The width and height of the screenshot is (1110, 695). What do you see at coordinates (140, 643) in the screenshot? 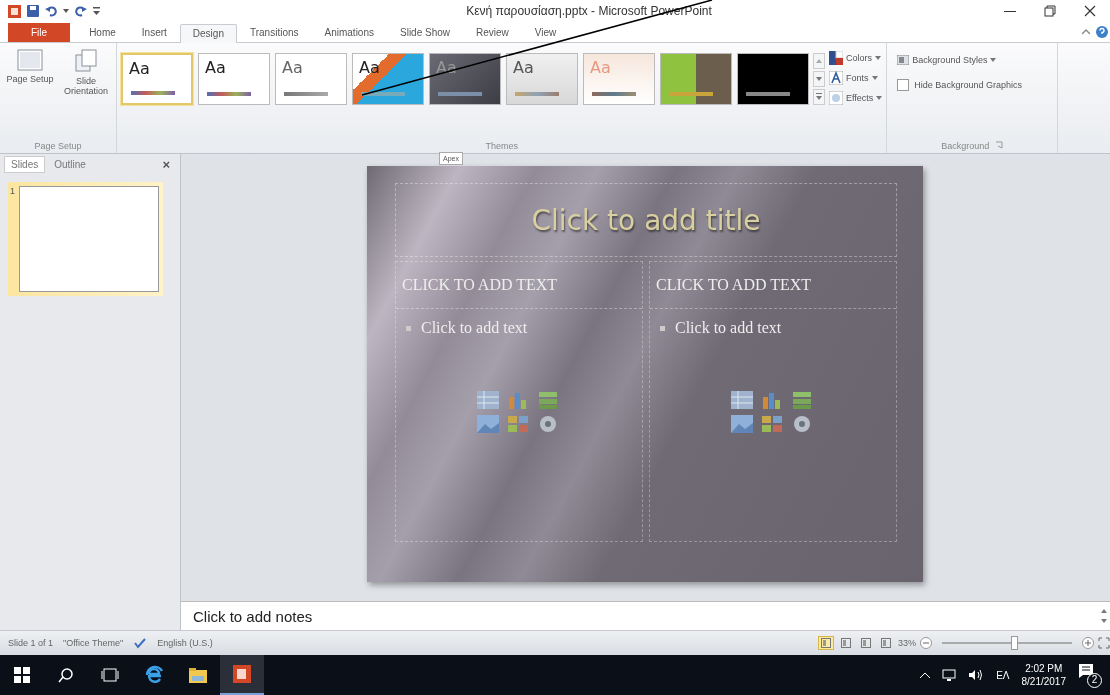
I see `spell-check-icon` at bounding box center [140, 643].